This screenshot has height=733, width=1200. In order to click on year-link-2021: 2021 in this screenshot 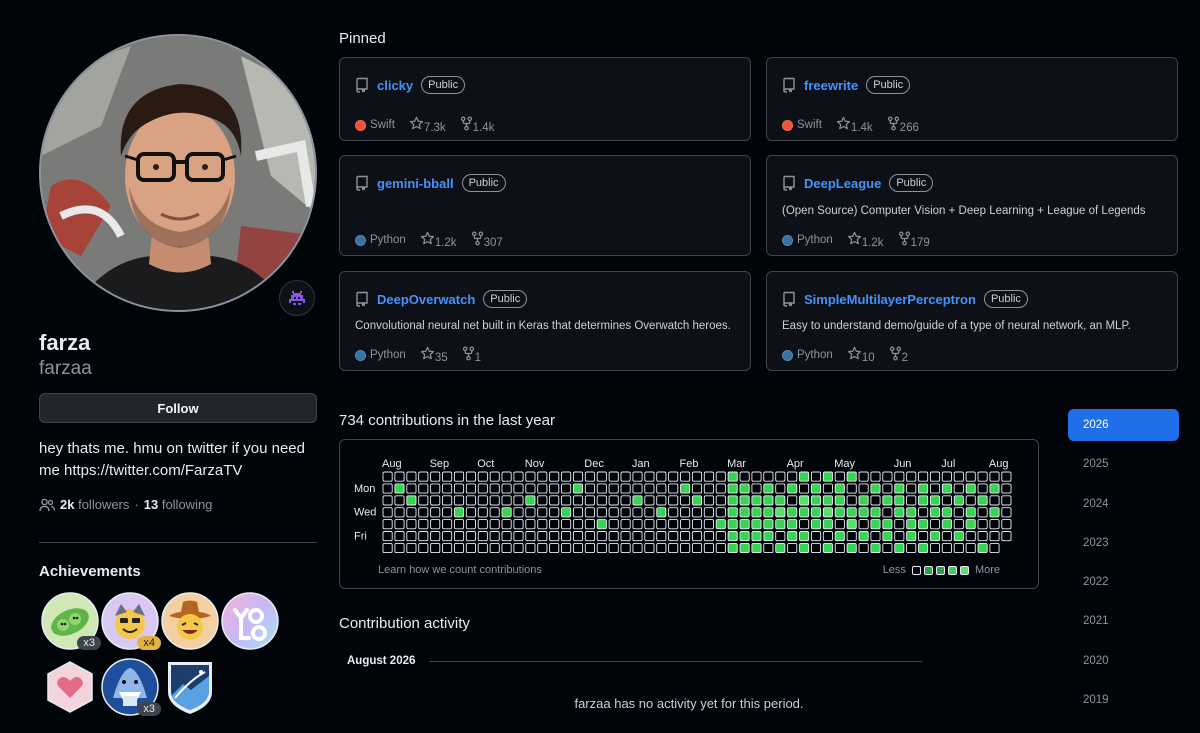, I will do `click(1123, 621)`.